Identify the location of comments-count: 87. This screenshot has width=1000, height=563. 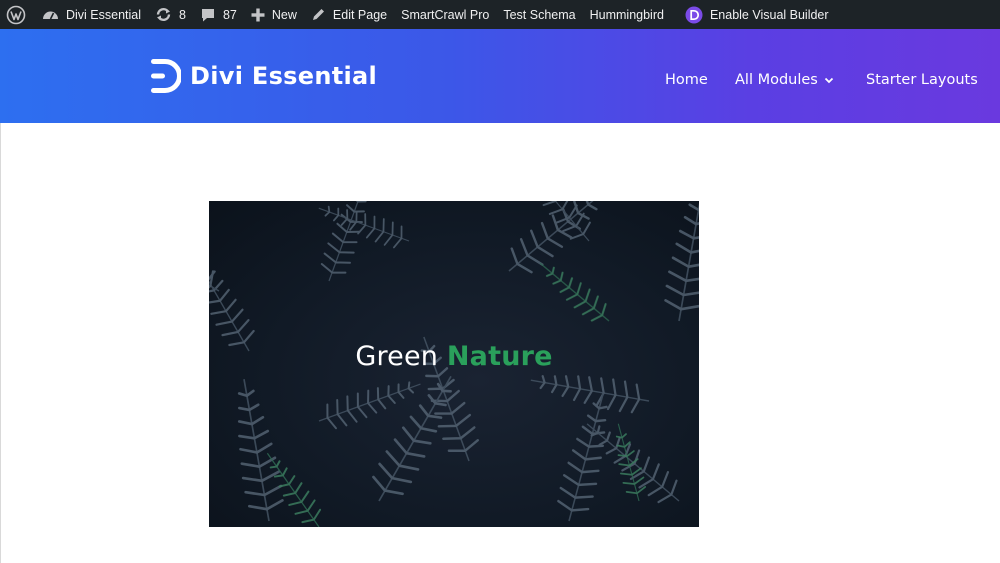
(229, 14).